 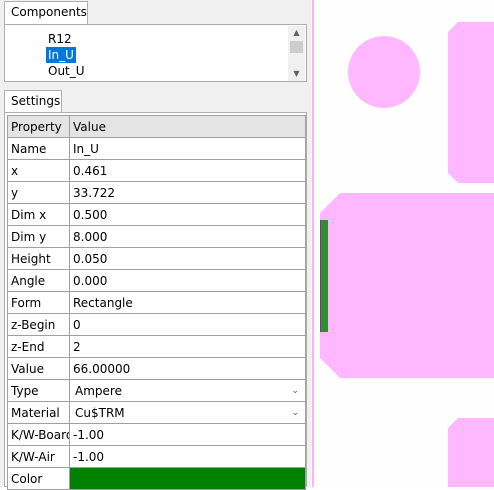 I want to click on property-label: Form, so click(x=38, y=302).